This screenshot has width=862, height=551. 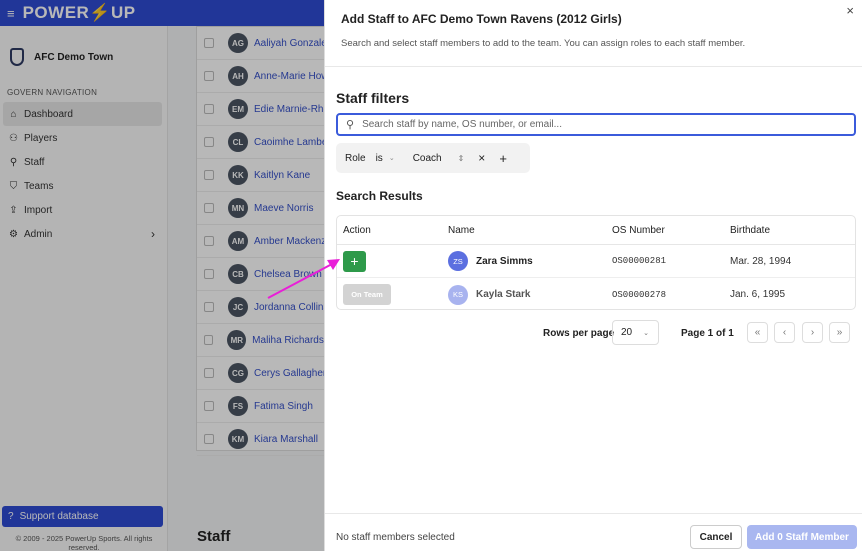 I want to click on cancel-button: Cancel, so click(x=716, y=537).